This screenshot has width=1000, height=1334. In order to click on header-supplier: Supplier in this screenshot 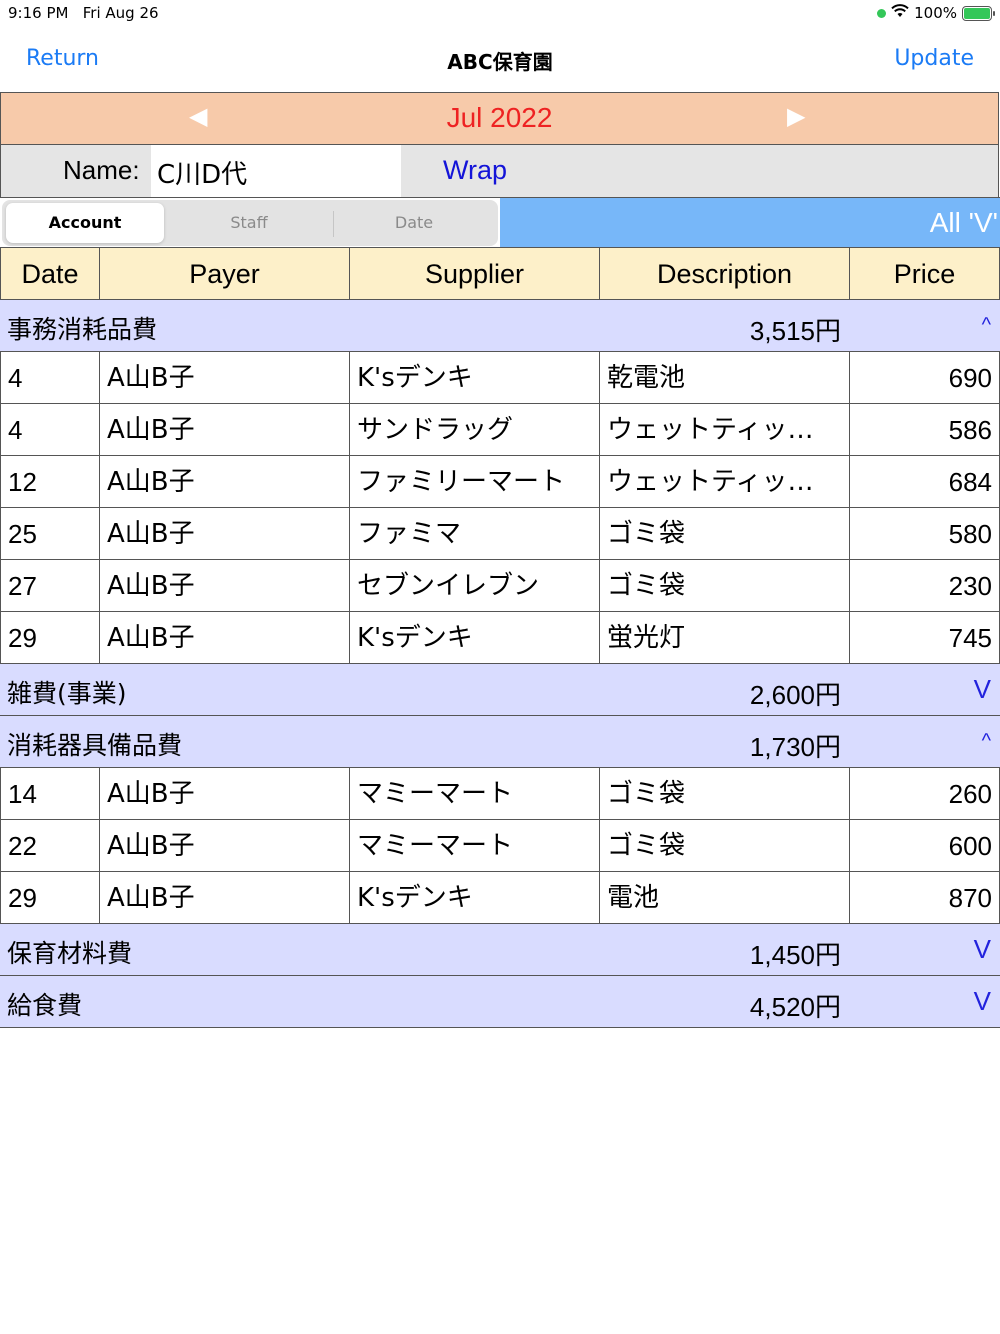, I will do `click(475, 273)`.